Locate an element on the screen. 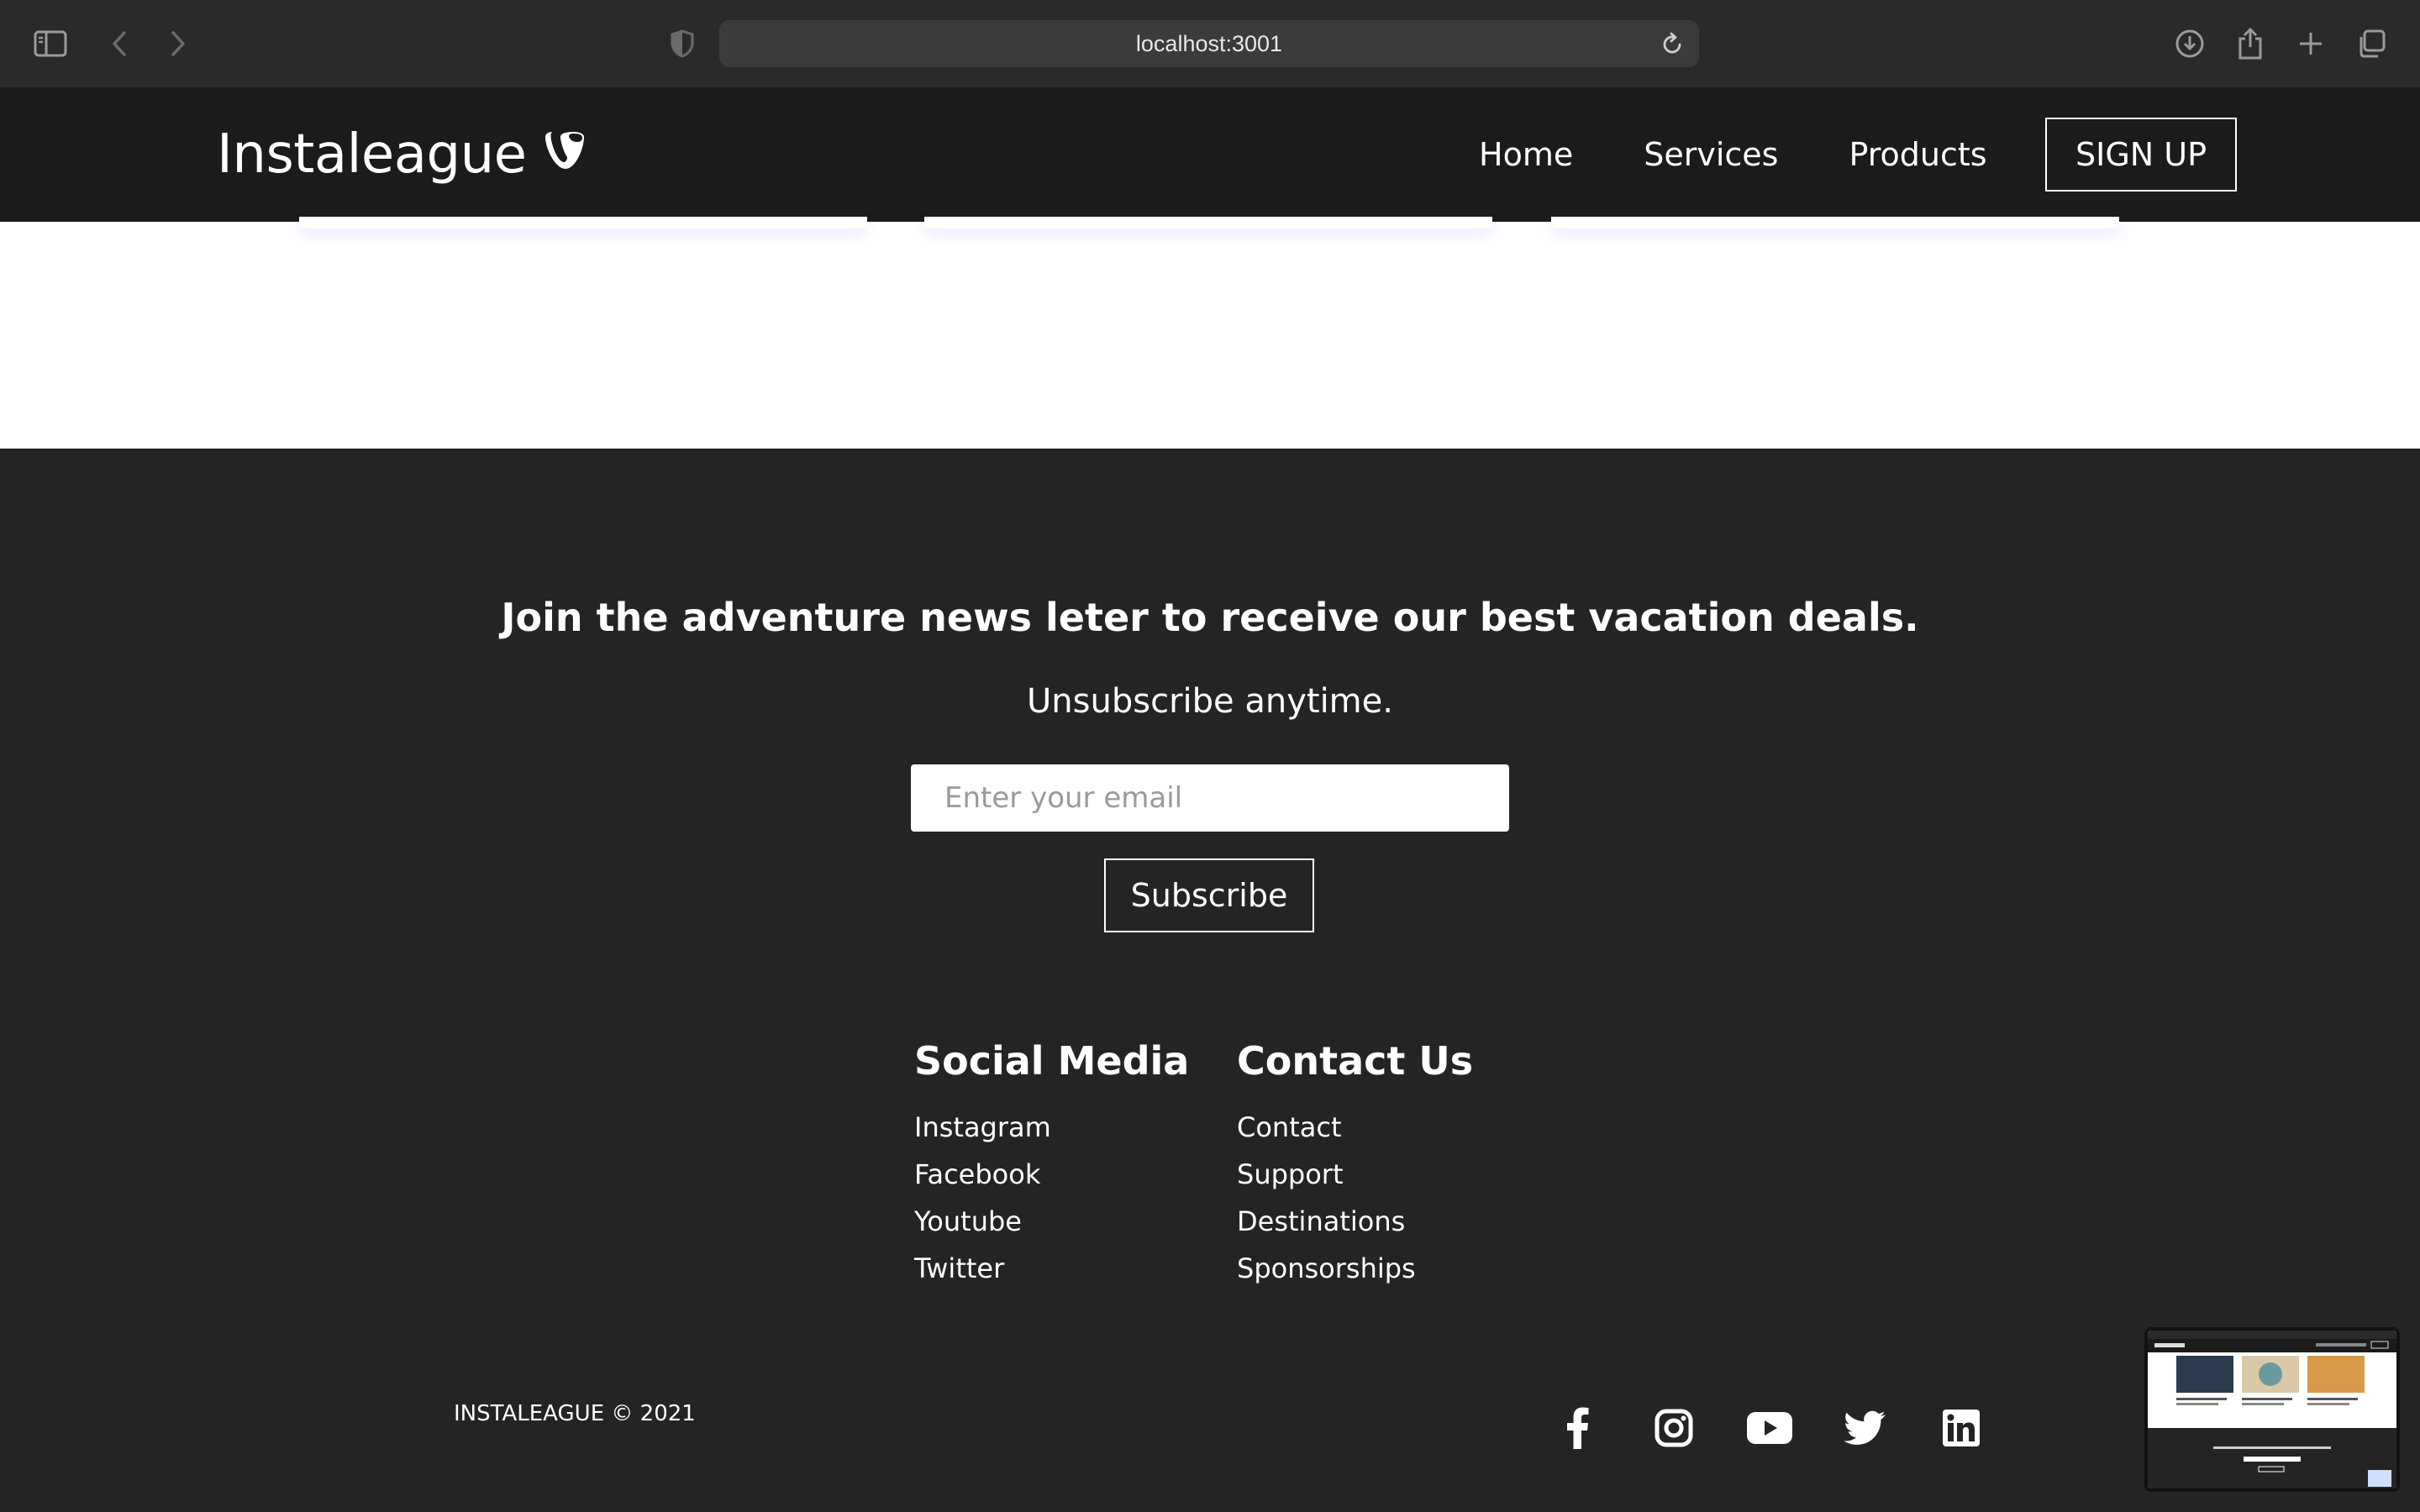 Image resolution: width=2420 pixels, height=1512 pixels. download-icon is located at coordinates (2190, 44).